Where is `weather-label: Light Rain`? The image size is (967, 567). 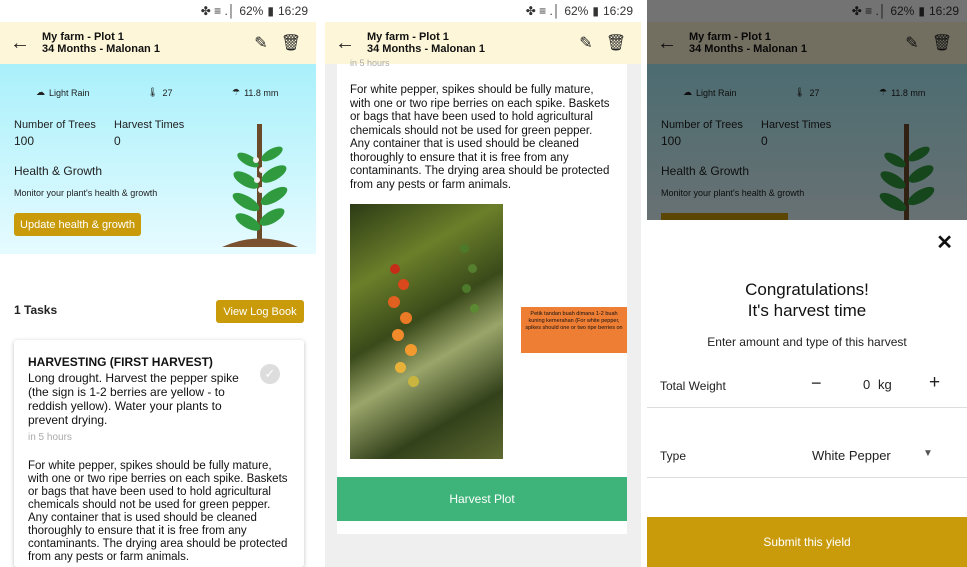 weather-label: Light Rain is located at coordinates (69, 92).